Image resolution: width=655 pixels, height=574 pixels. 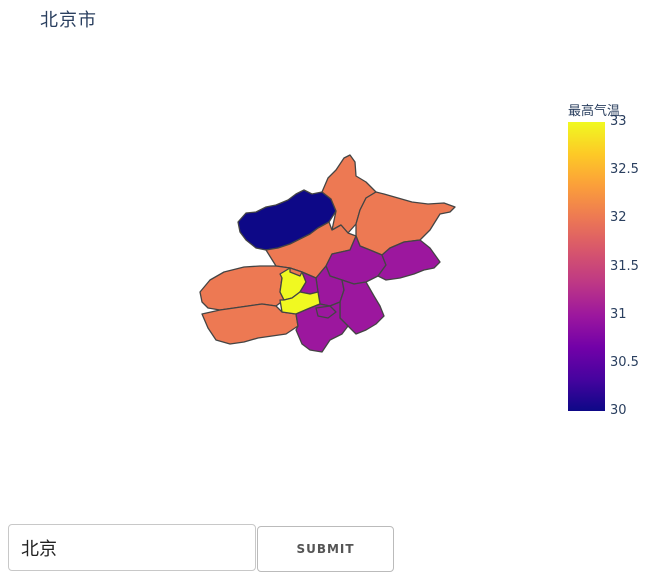 I want to click on colorbar-tick-label: 32, so click(x=618, y=218).